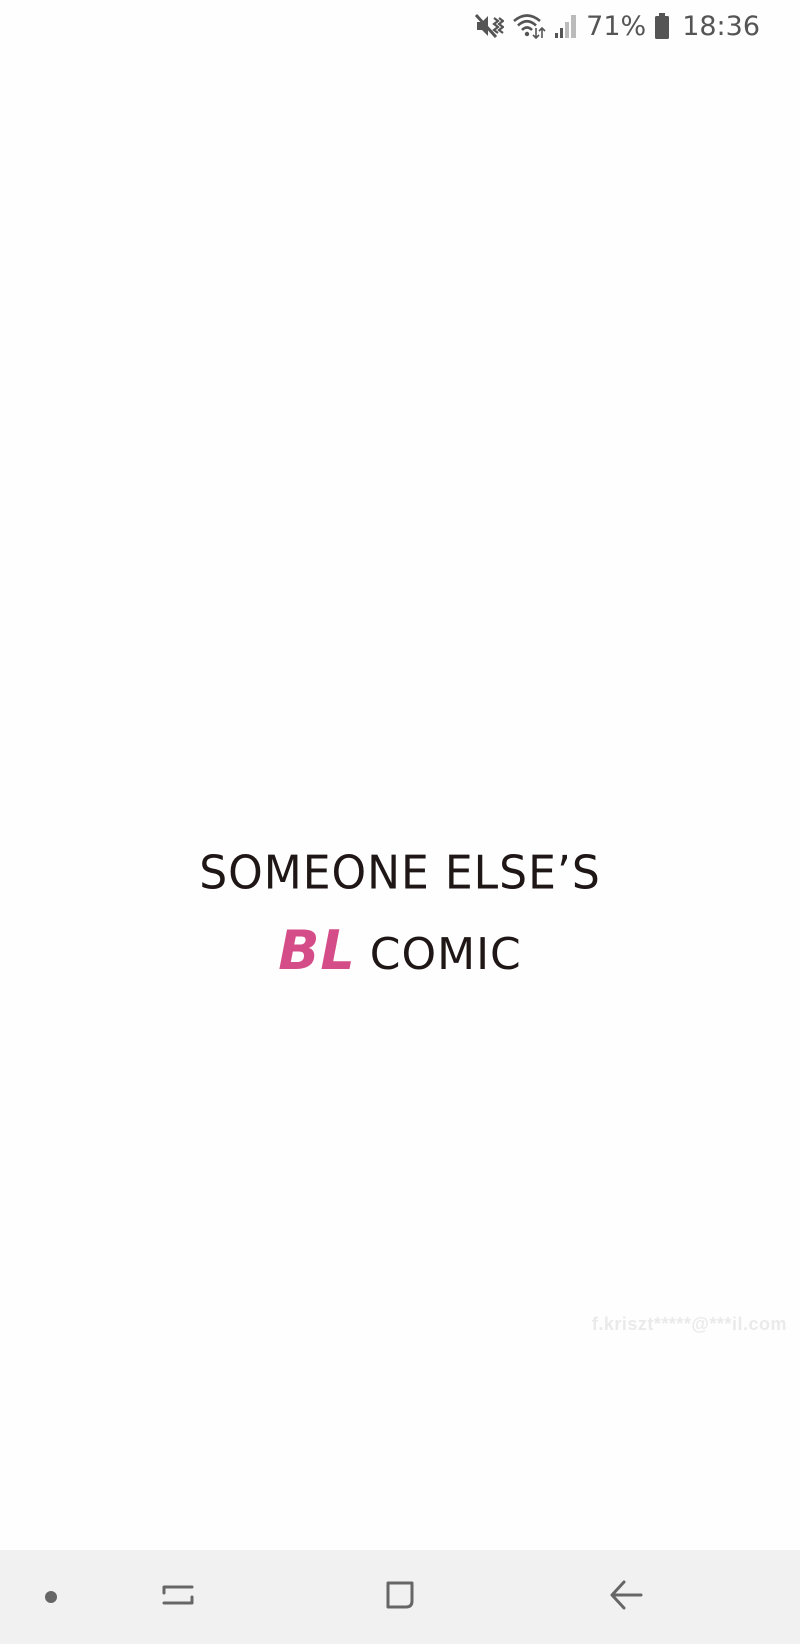  I want to click on title-comic: COMIC, so click(445, 954).